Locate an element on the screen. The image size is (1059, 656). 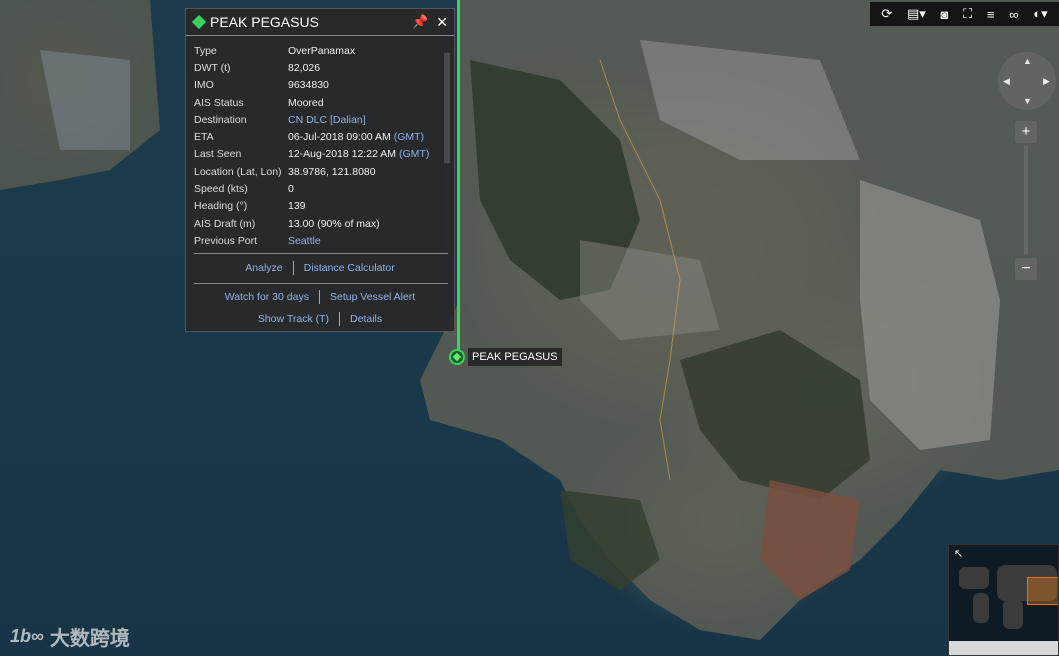
watermark-logo: 1b∞ 大数跨境 is located at coordinates (70, 636).